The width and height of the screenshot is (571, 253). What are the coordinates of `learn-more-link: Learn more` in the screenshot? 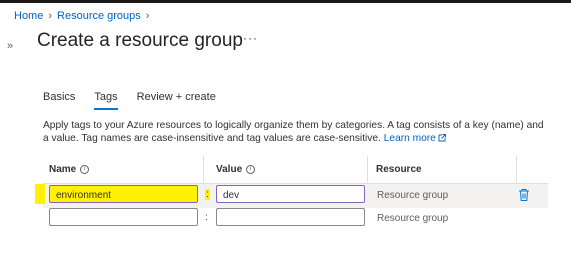 It's located at (415, 138).